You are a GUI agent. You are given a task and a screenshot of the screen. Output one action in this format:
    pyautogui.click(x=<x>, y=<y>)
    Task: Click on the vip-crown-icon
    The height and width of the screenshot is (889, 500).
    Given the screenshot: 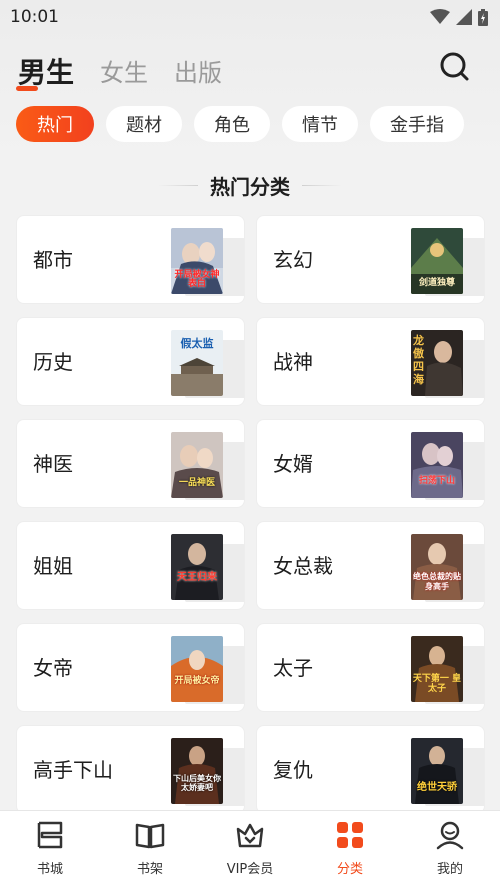 What is the action you would take?
    pyautogui.click(x=250, y=835)
    